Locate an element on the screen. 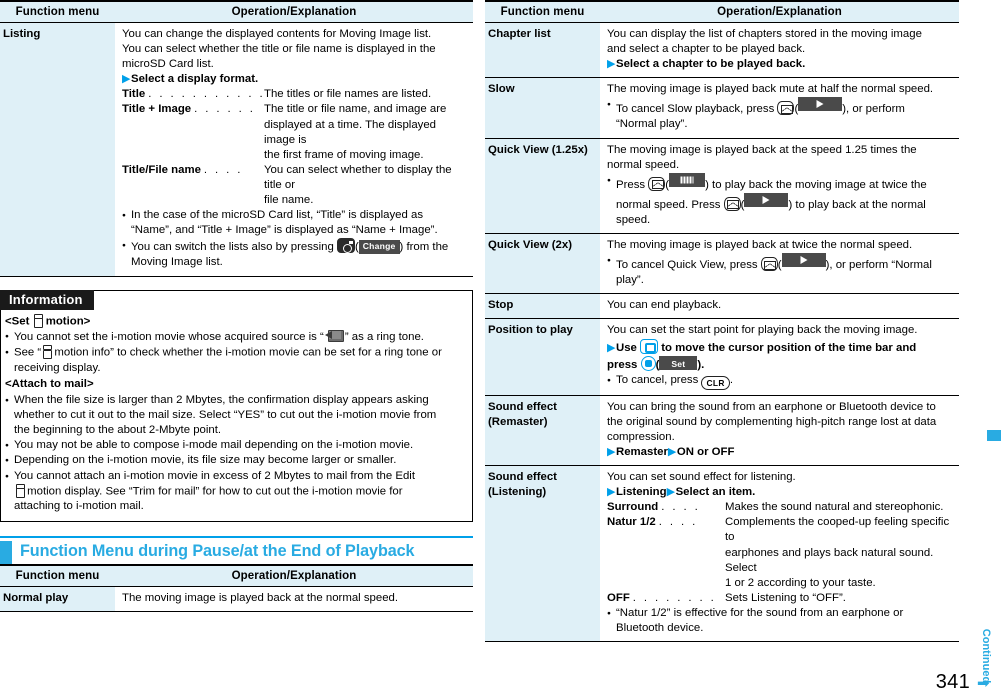 This screenshot has width=1004, height=698. row-menu-label: Stop is located at coordinates (542, 306).